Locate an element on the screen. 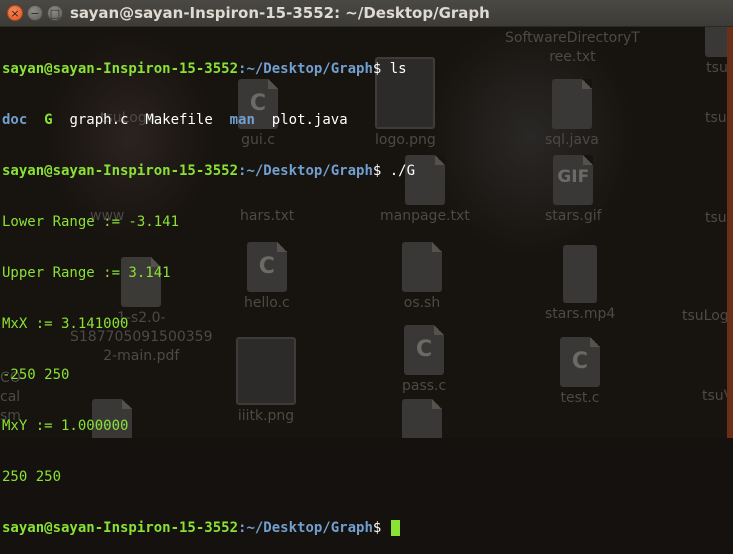  ls-entry-file: graph.c is located at coordinates (99, 120).